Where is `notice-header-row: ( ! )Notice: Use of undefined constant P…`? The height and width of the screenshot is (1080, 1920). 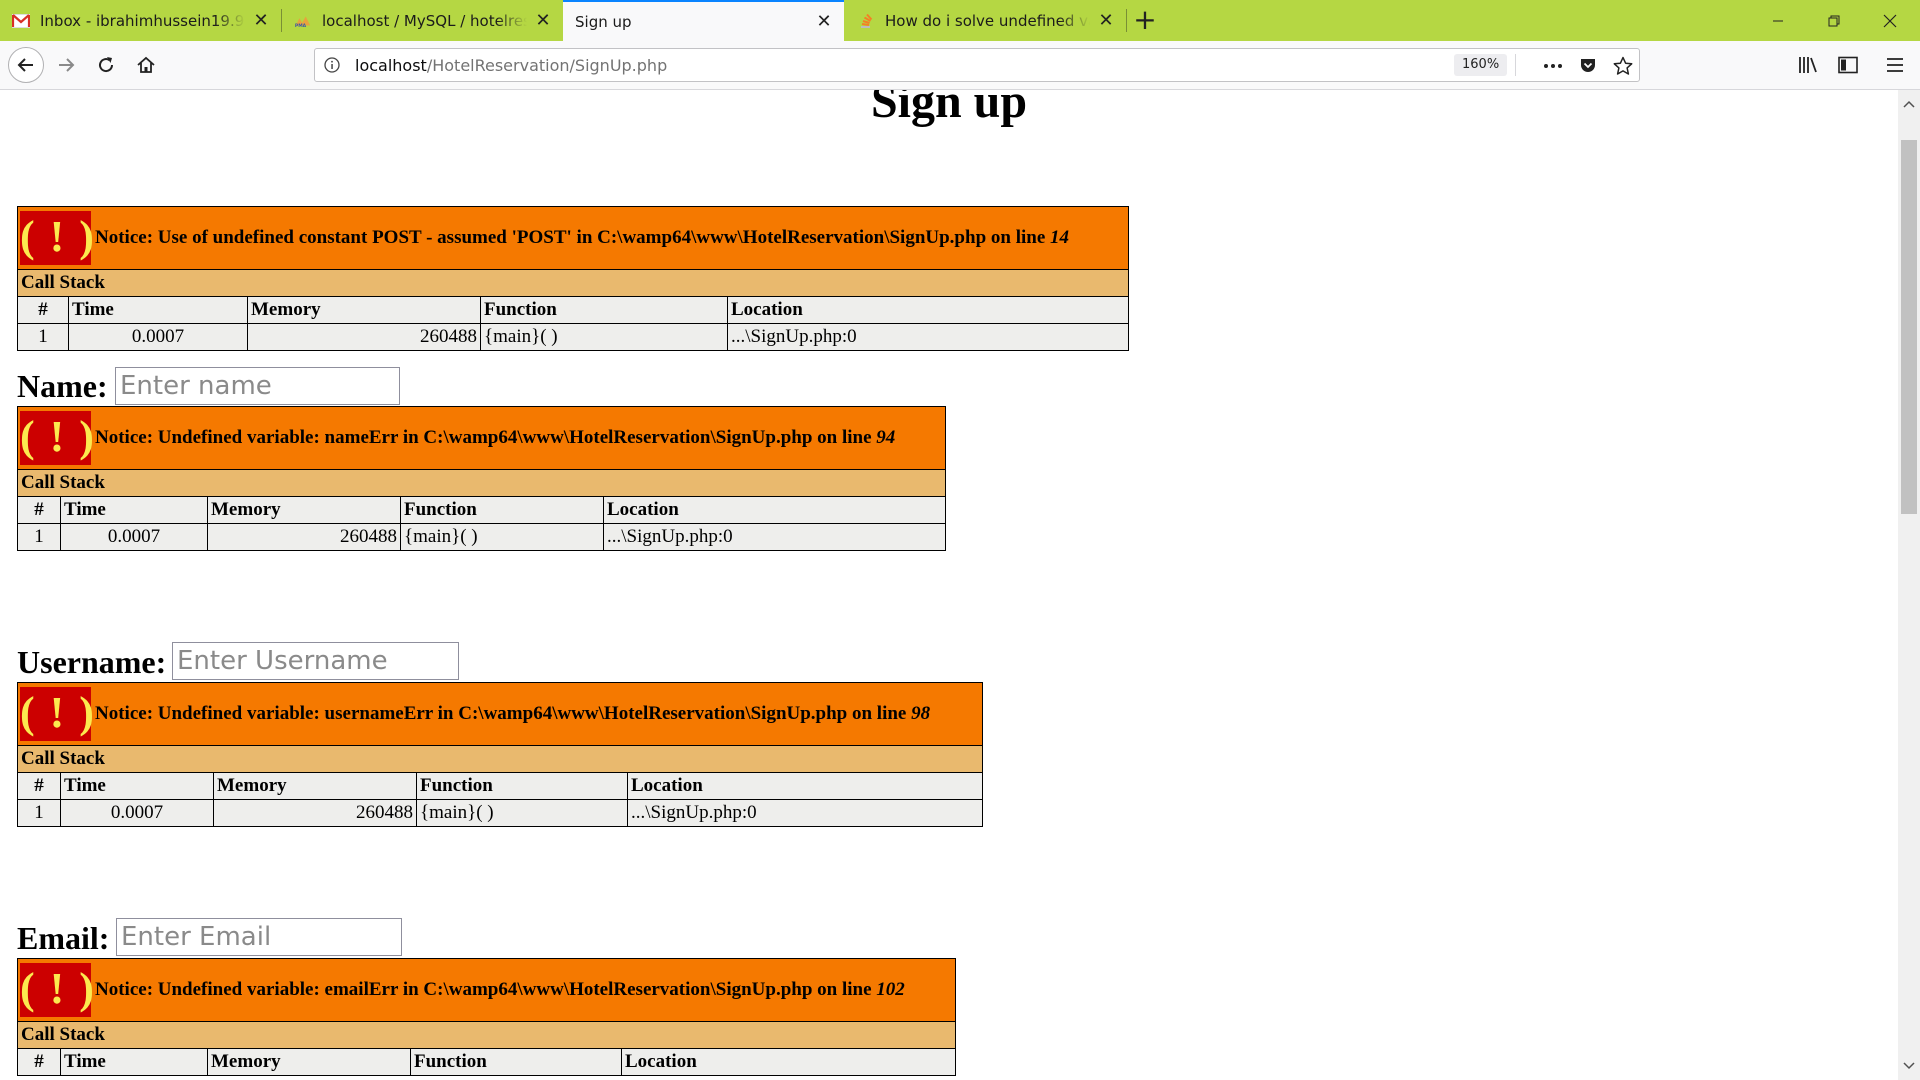
notice-header-row: ( ! )Notice: Use of undefined constant P… is located at coordinates (573, 238).